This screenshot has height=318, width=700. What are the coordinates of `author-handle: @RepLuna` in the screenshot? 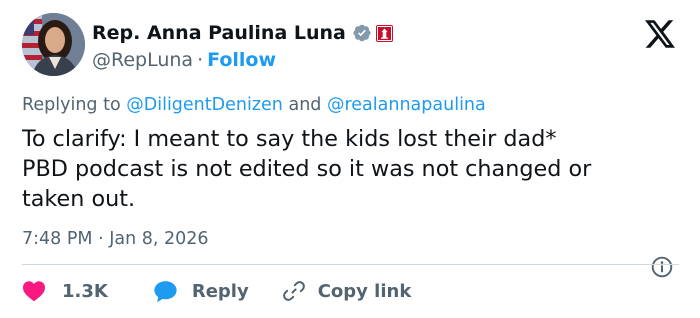 It's located at (142, 60).